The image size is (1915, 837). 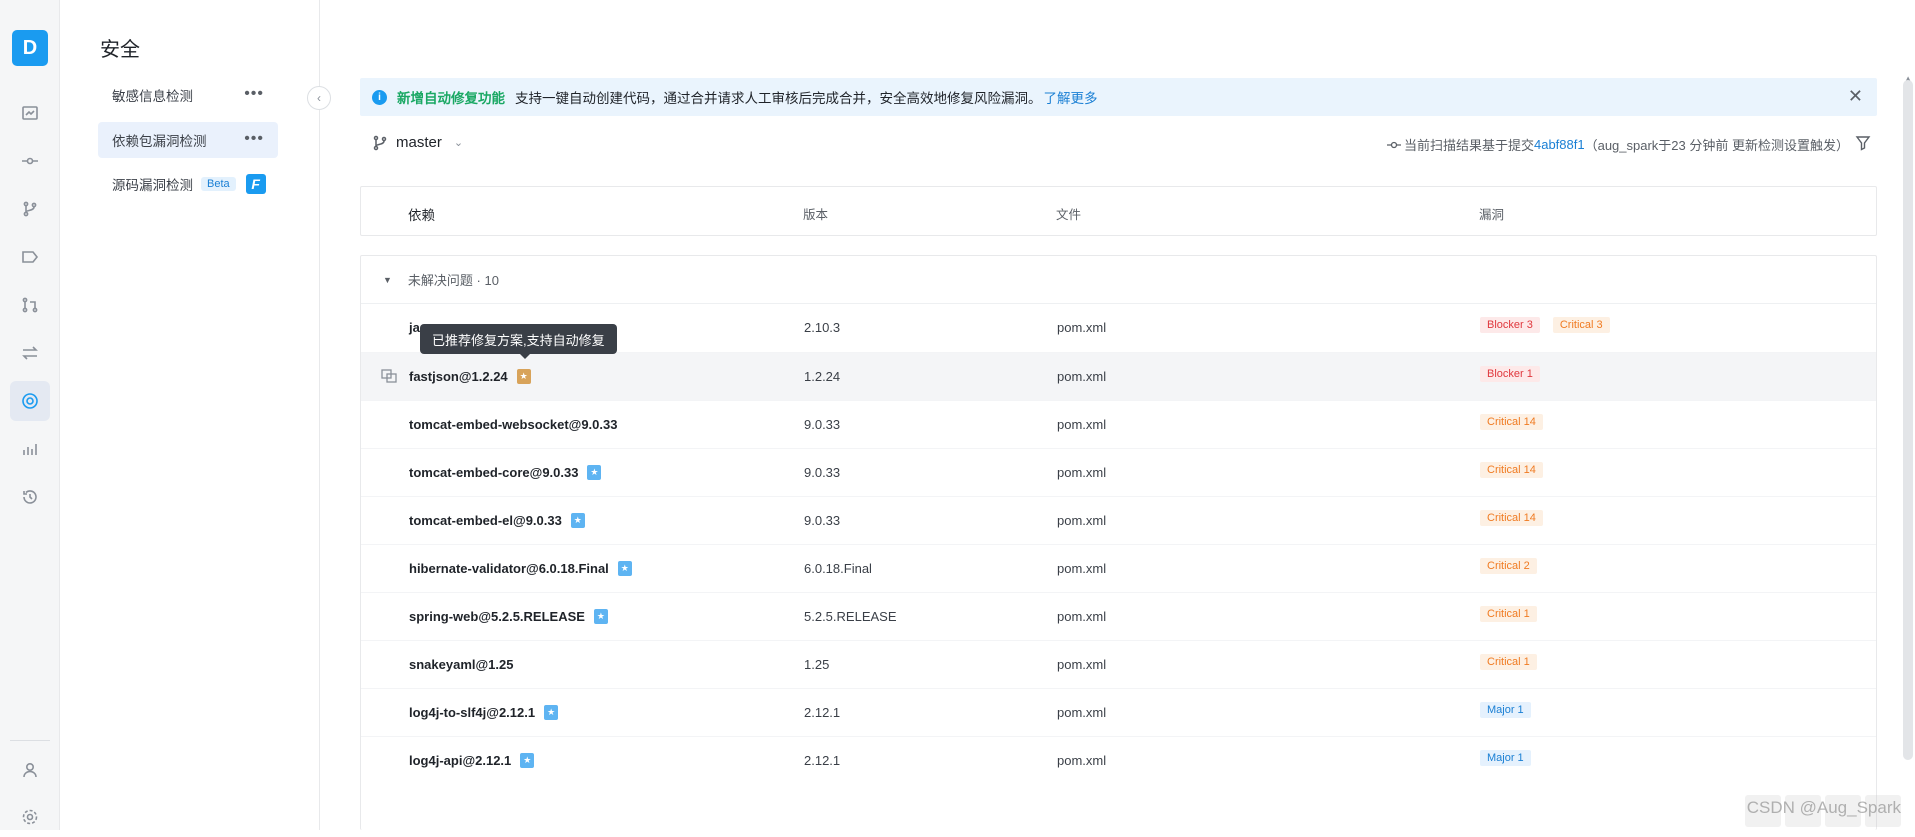 I want to click on dependency-name: log4j-api@2.12.1 ★, so click(x=472, y=760).